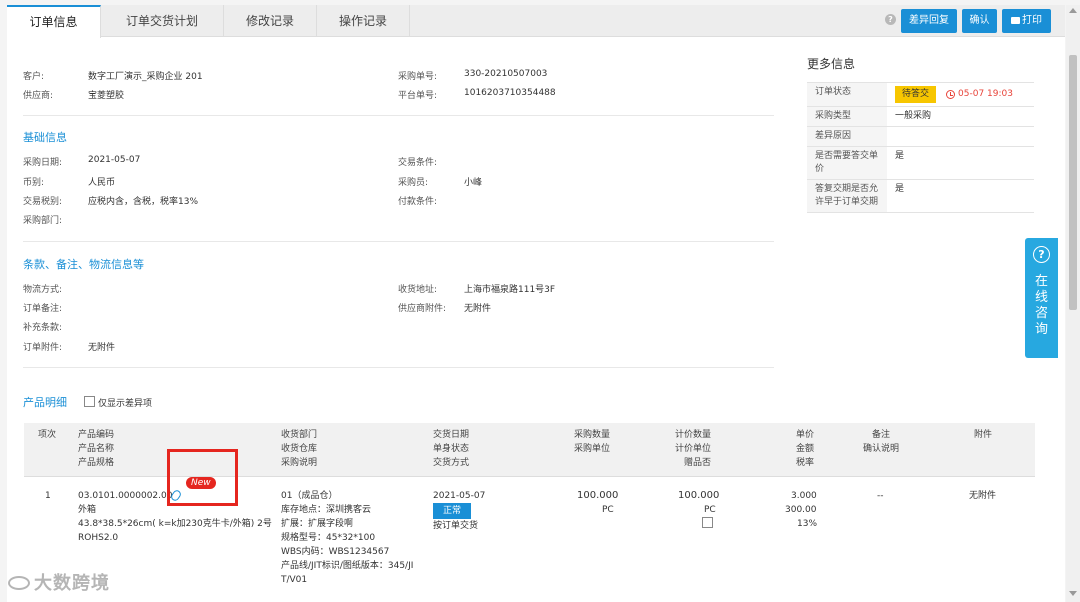  I want to click on row-qty: 100.000, so click(598, 495).